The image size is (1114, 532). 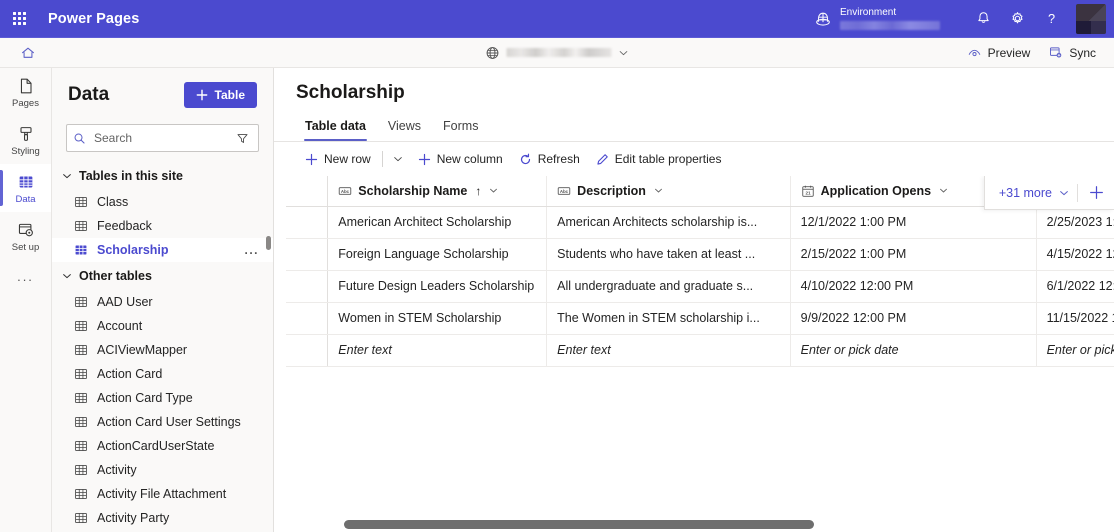 What do you see at coordinates (913, 286) in the screenshot?
I see `cell-application-opens: 4/10/2022 12:00 PM` at bounding box center [913, 286].